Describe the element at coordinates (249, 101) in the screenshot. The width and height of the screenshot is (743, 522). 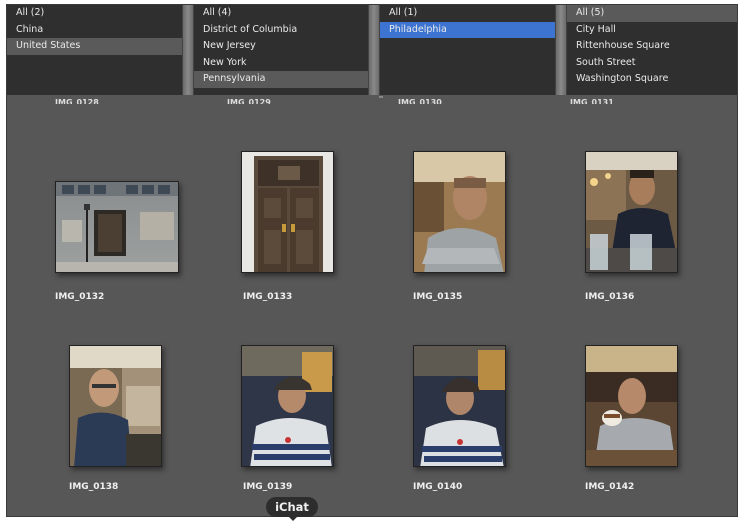
I see `photo-caption: IMG_0129` at that location.